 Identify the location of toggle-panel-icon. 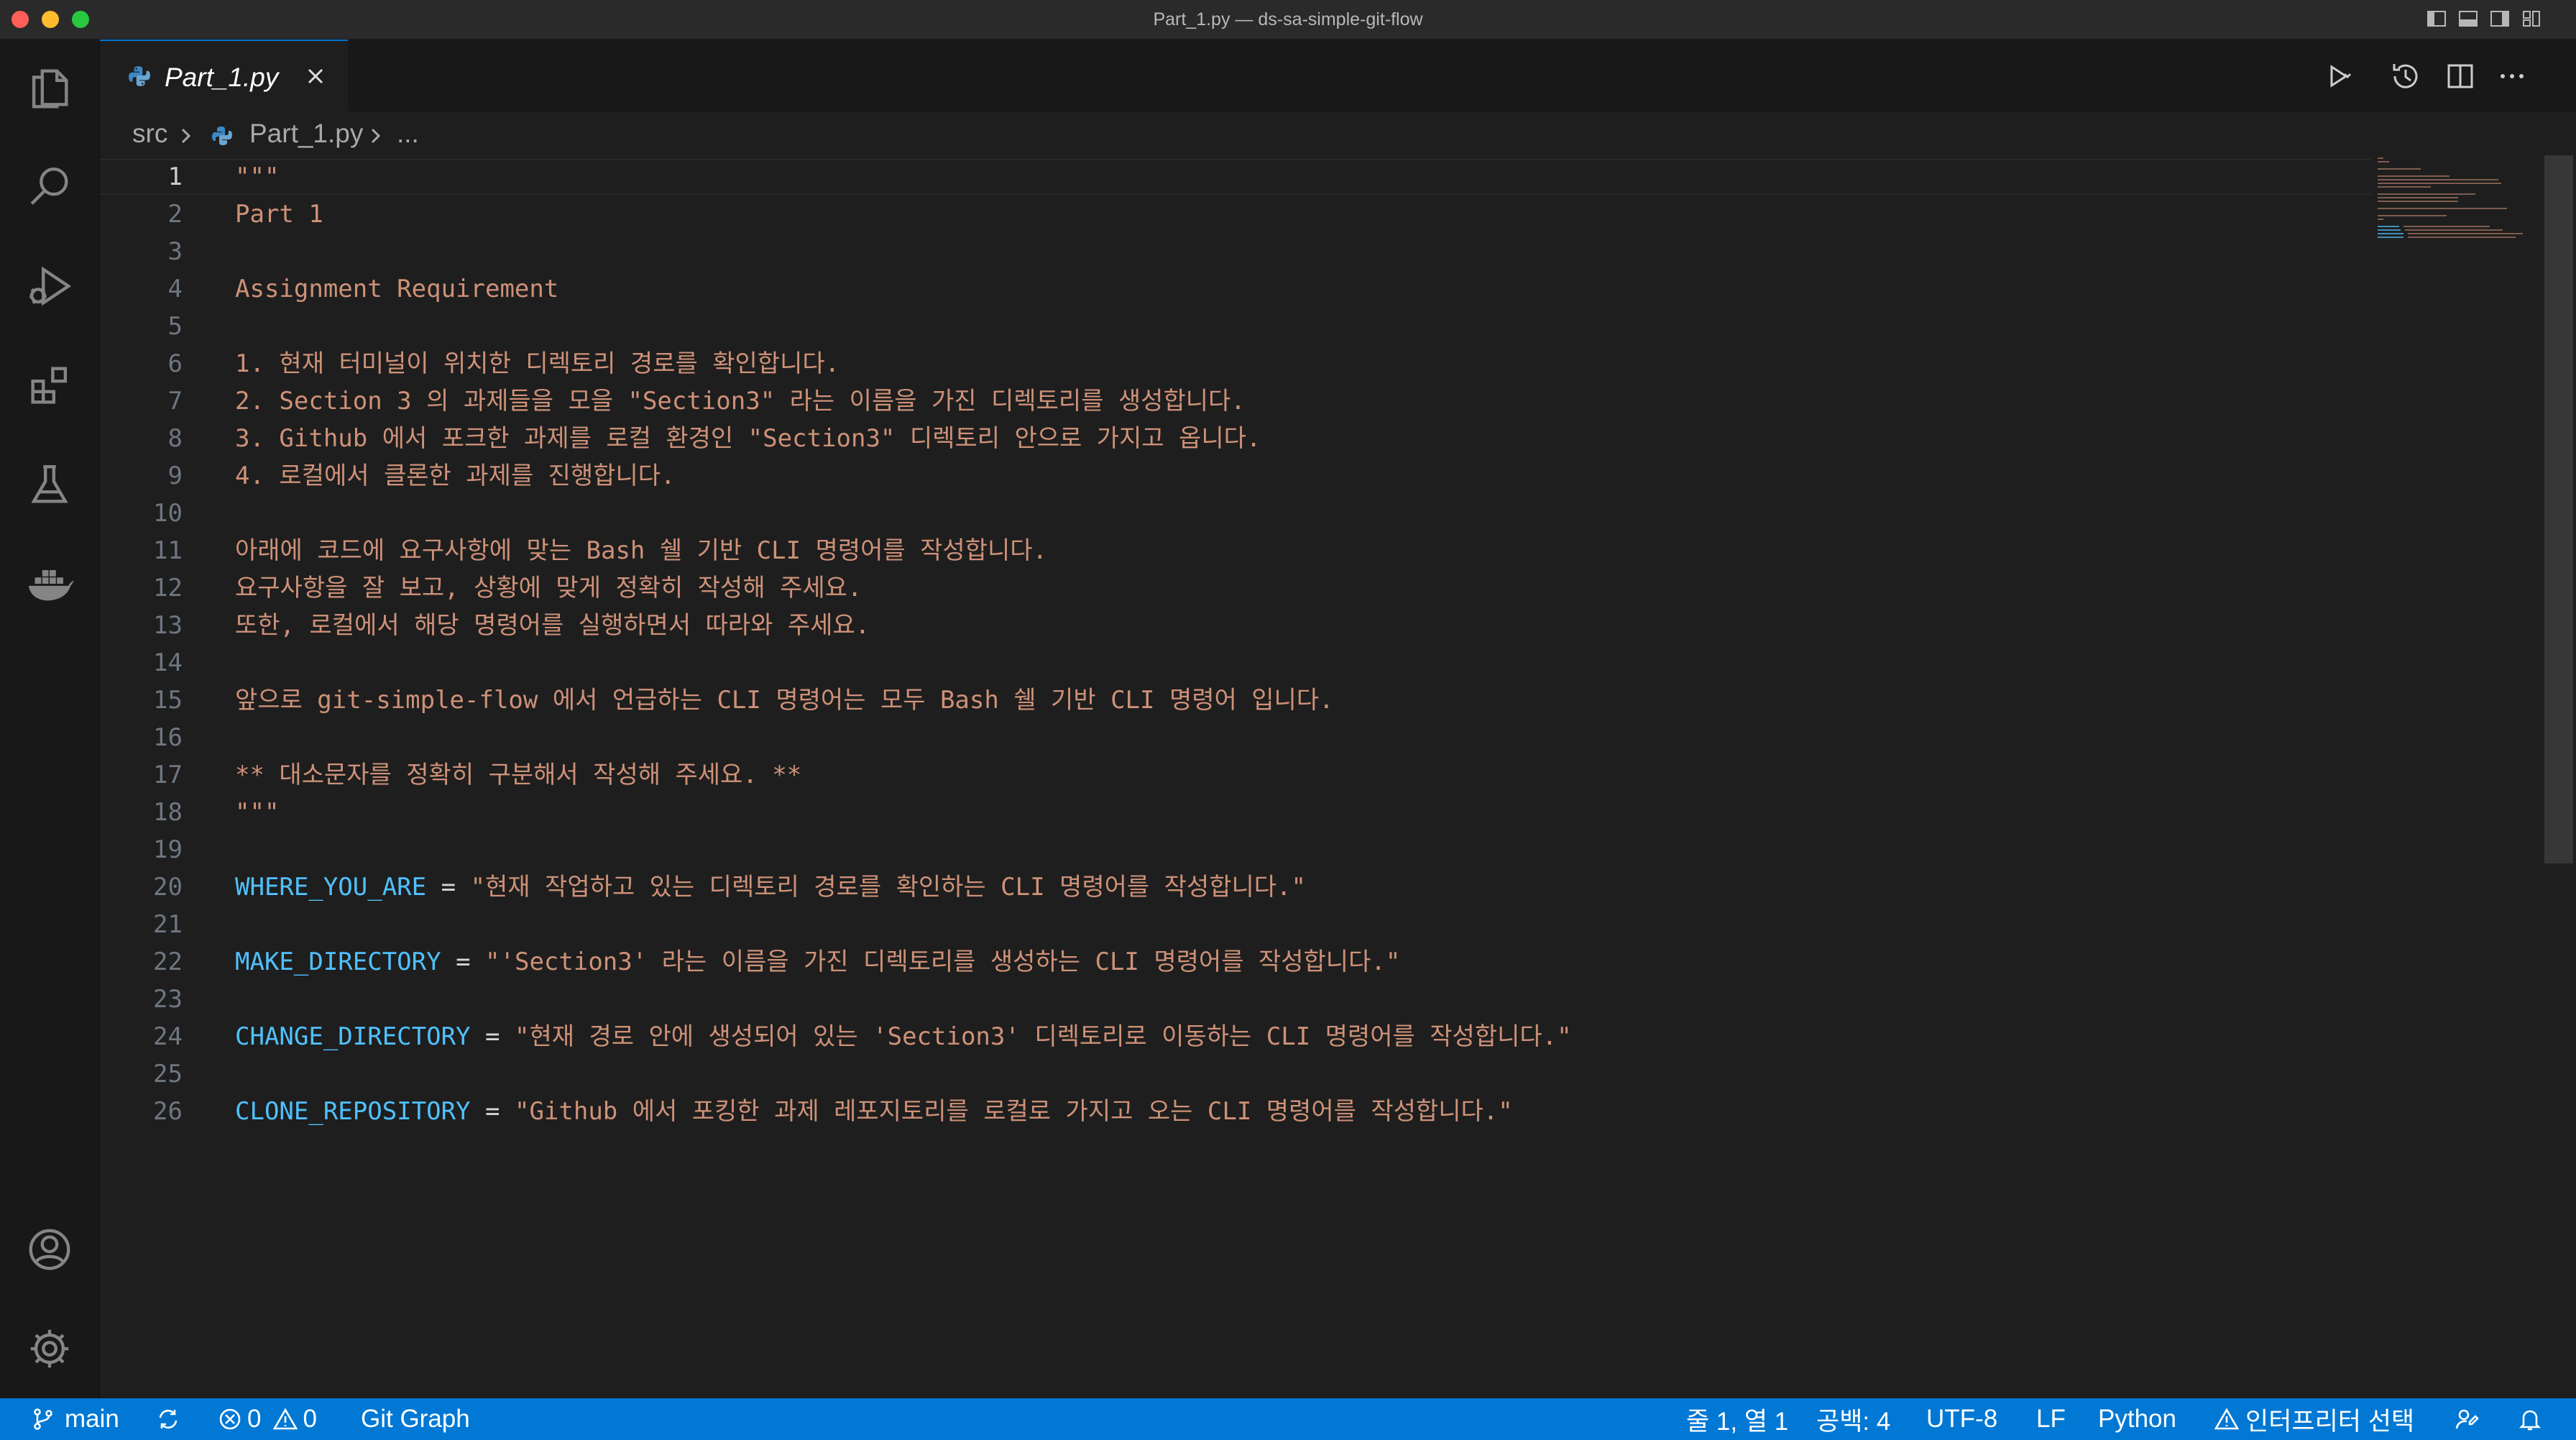
(2468, 19).